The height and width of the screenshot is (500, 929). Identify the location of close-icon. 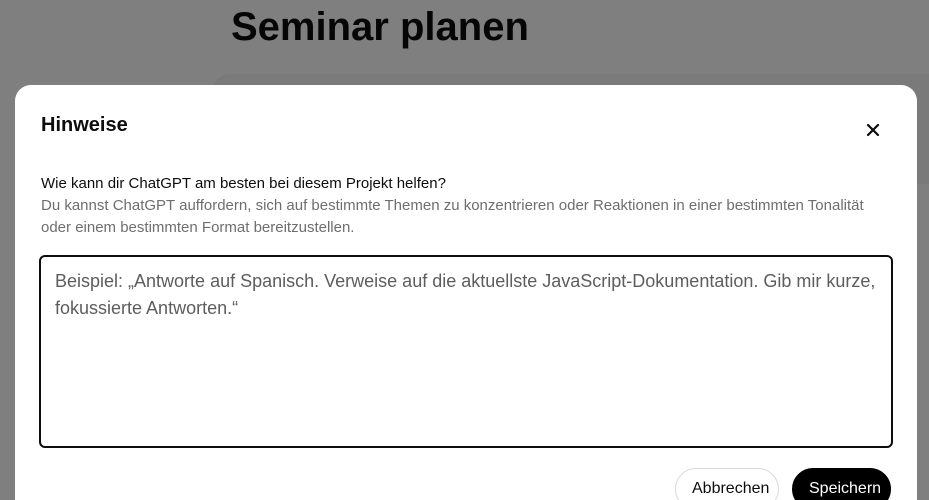
(873, 130).